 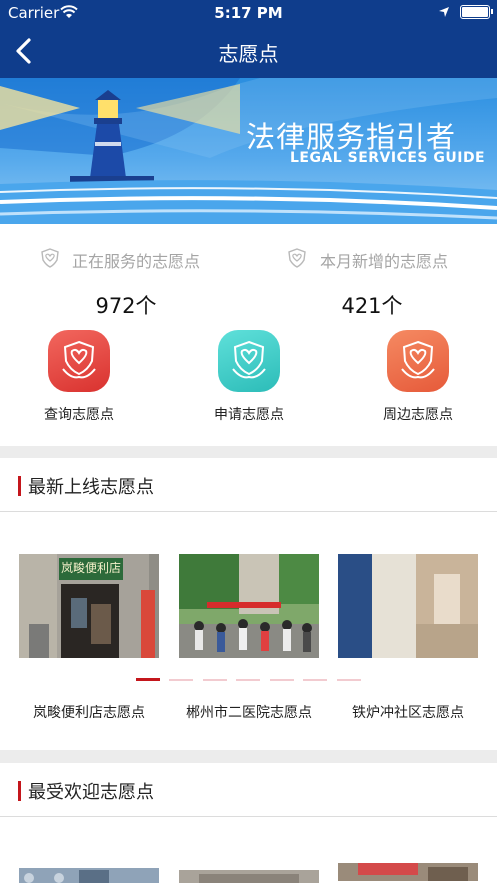 What do you see at coordinates (388, 158) in the screenshot?
I see `banner-subtitle: LEGAL SERVICES GUIDE` at bounding box center [388, 158].